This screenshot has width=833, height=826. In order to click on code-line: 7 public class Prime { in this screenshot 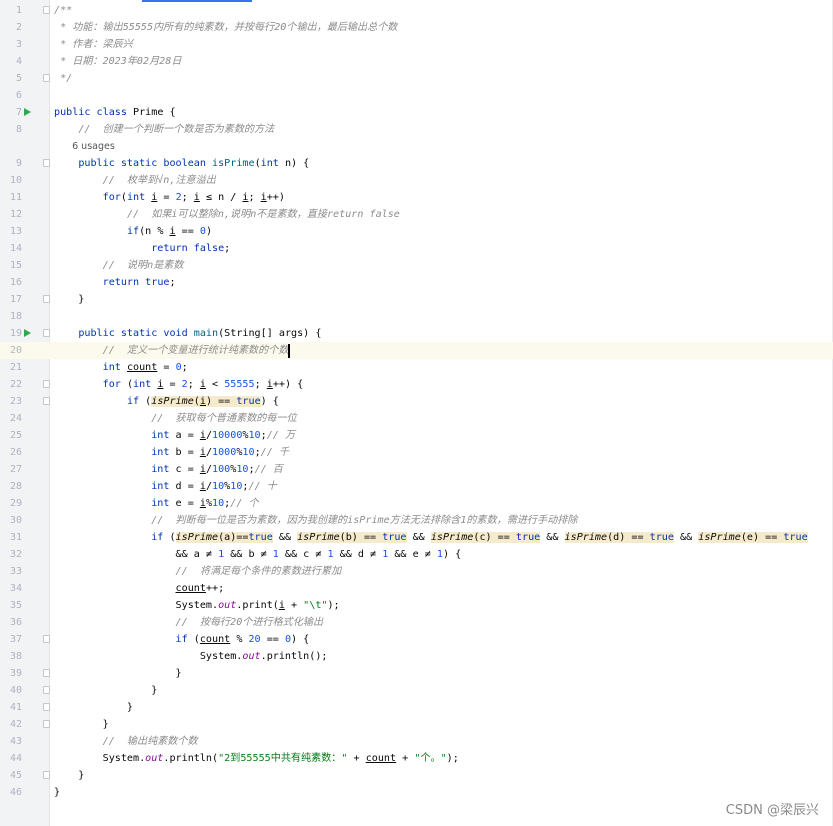, I will do `click(416, 112)`.